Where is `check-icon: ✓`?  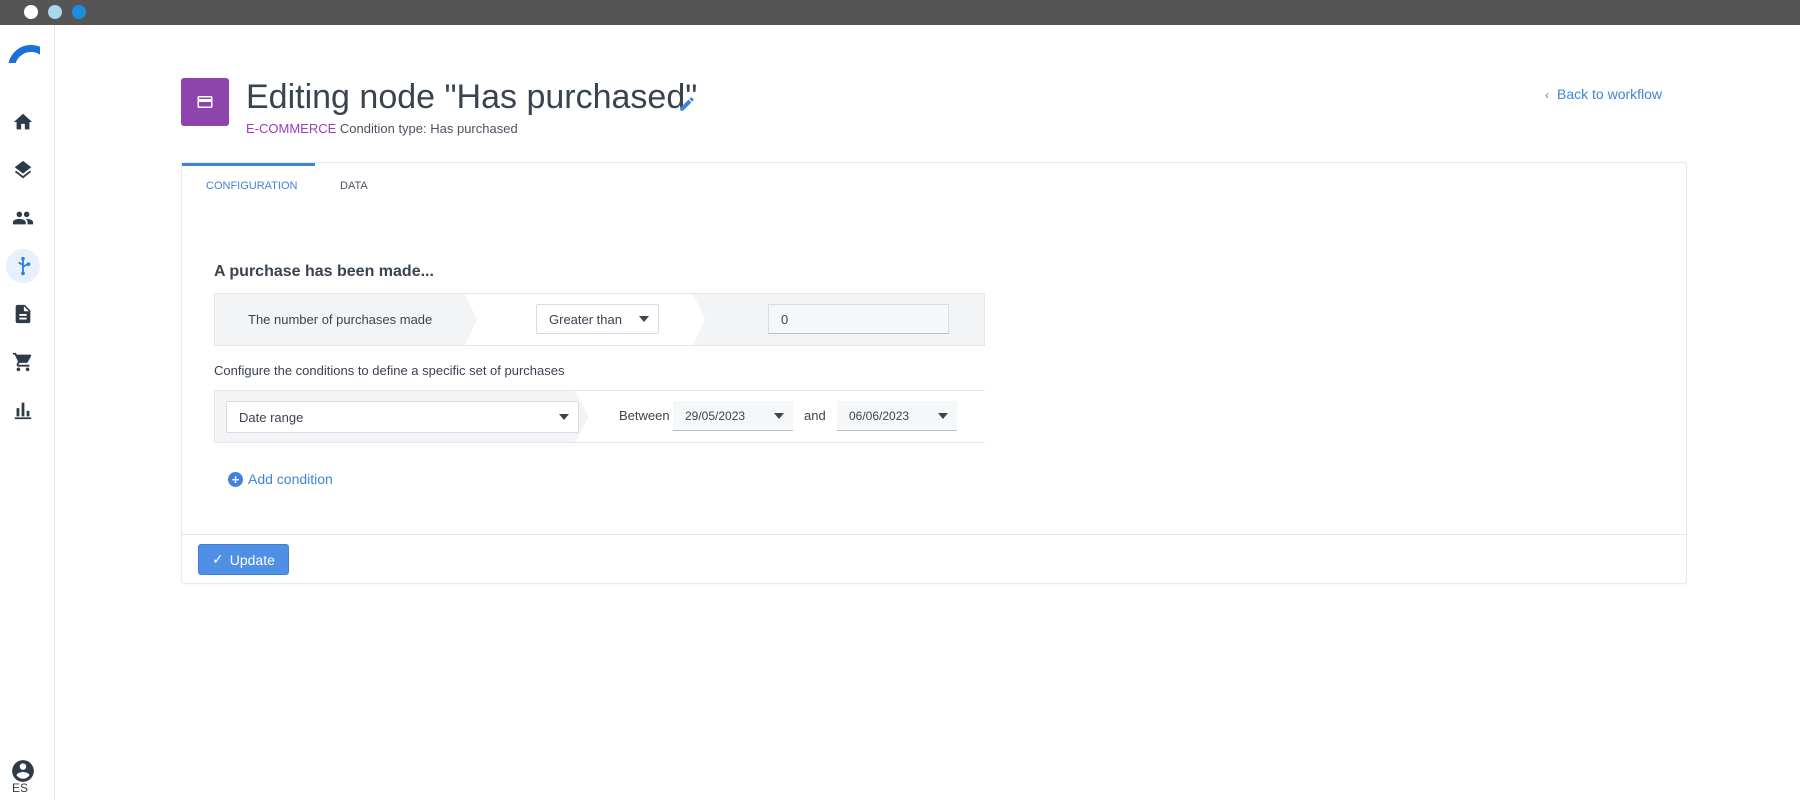
check-icon: ✓ is located at coordinates (218, 559).